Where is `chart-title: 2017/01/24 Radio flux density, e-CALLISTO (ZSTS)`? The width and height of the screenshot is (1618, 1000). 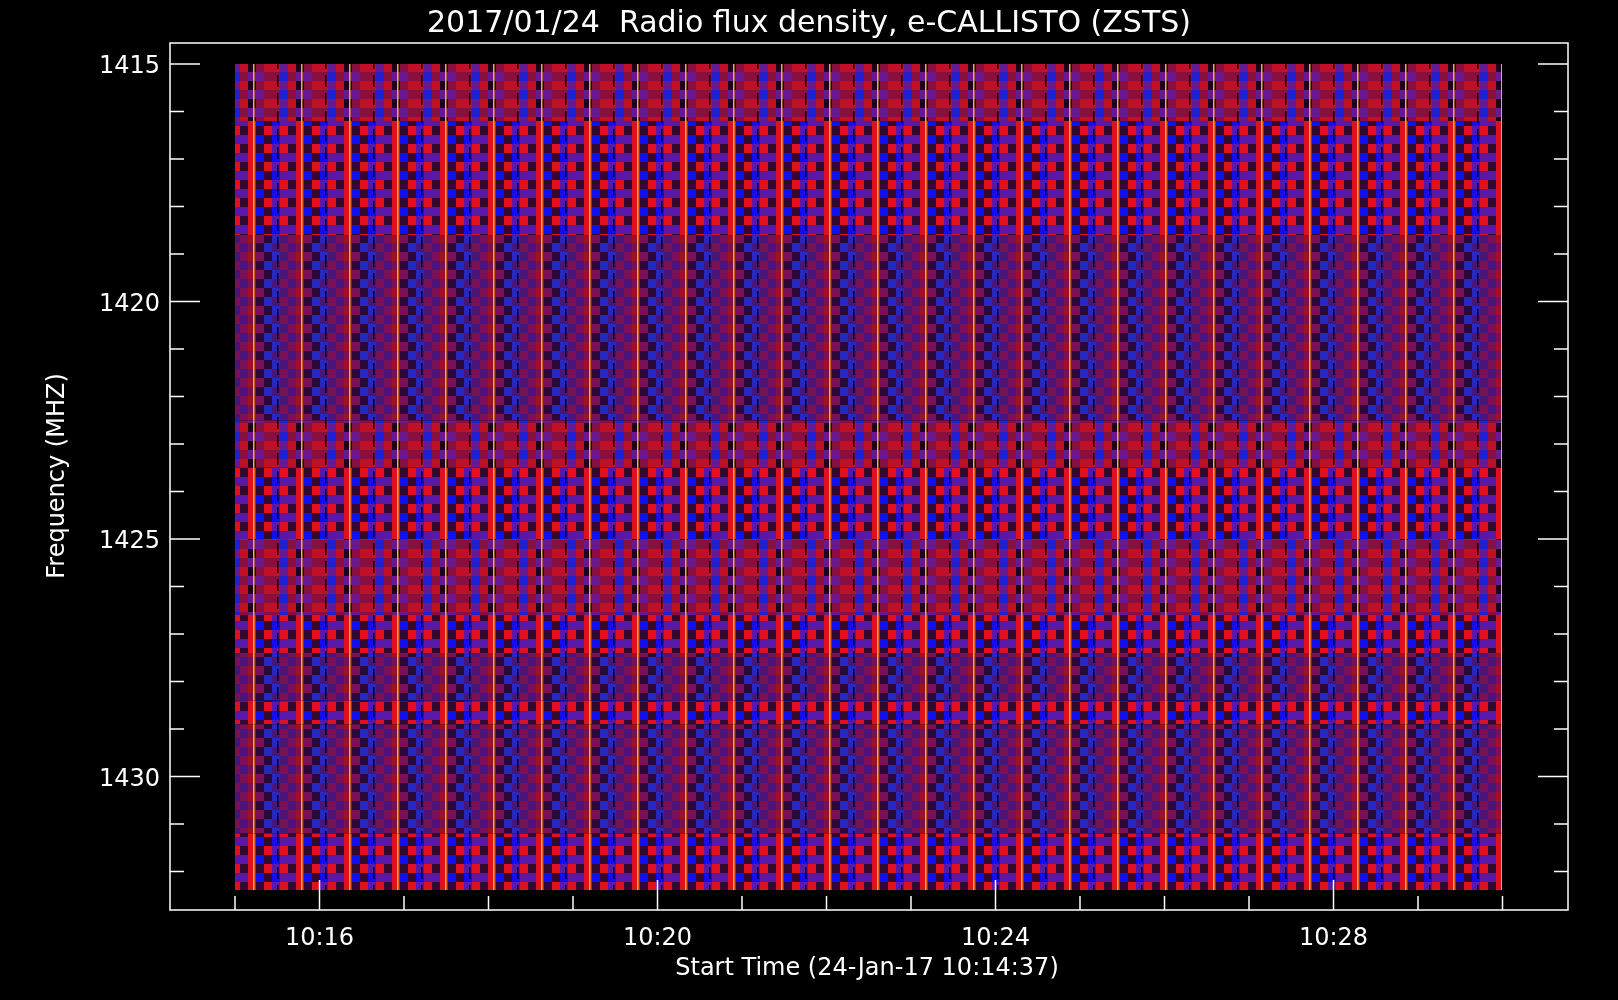
chart-title: 2017/01/24 Radio flux density, e-CALLISTO (ZSTS) is located at coordinates (809, 21).